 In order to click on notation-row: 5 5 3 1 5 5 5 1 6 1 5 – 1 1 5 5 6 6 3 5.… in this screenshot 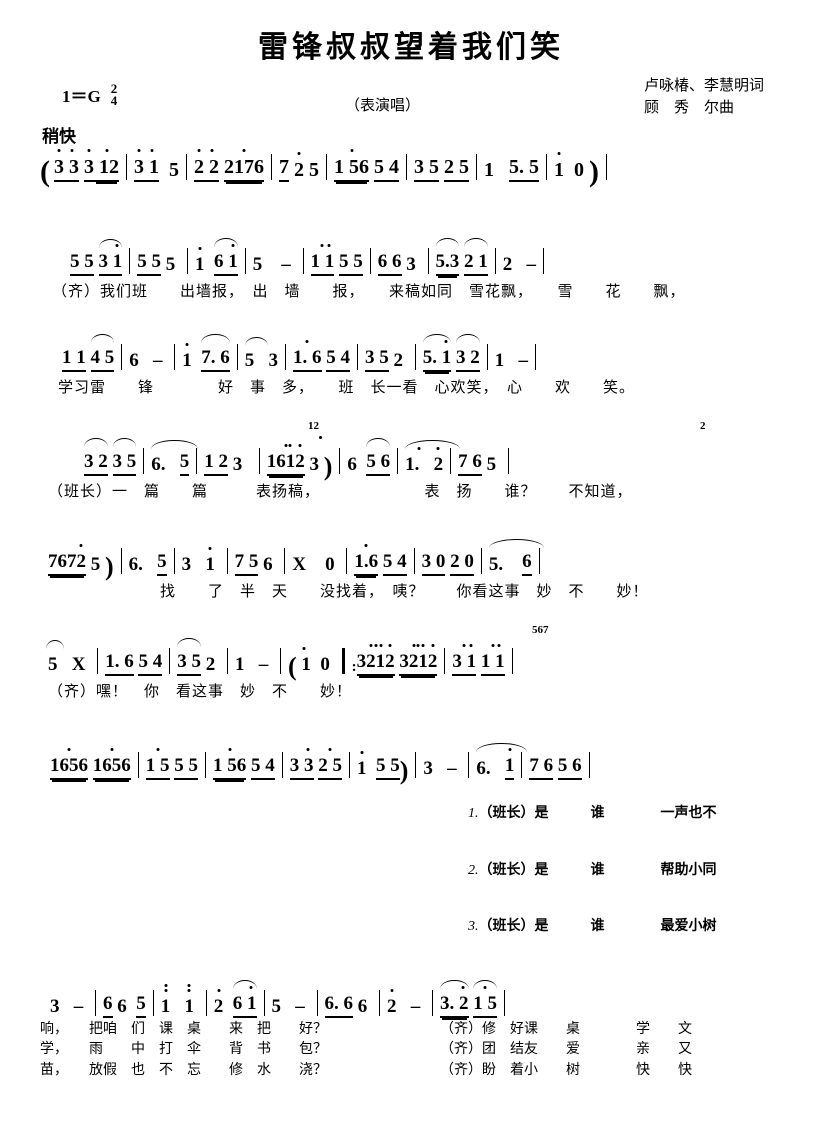, I will do `click(411, 257)`.